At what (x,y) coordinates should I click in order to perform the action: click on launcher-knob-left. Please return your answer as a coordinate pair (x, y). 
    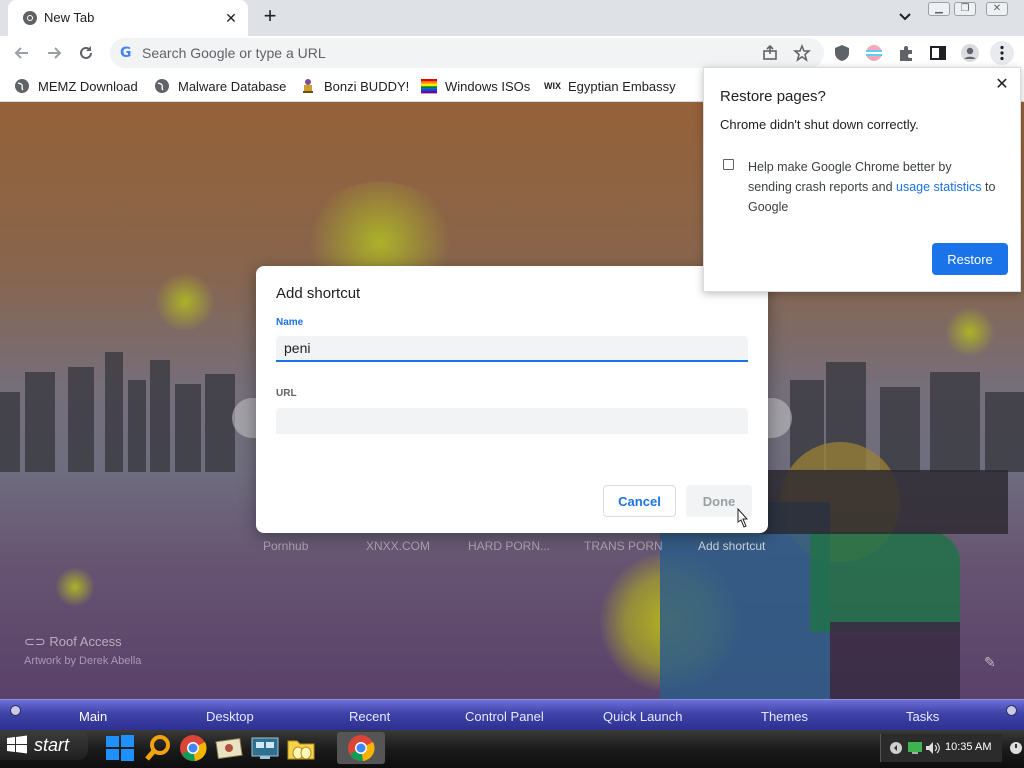
    Looking at the image, I should click on (15, 710).